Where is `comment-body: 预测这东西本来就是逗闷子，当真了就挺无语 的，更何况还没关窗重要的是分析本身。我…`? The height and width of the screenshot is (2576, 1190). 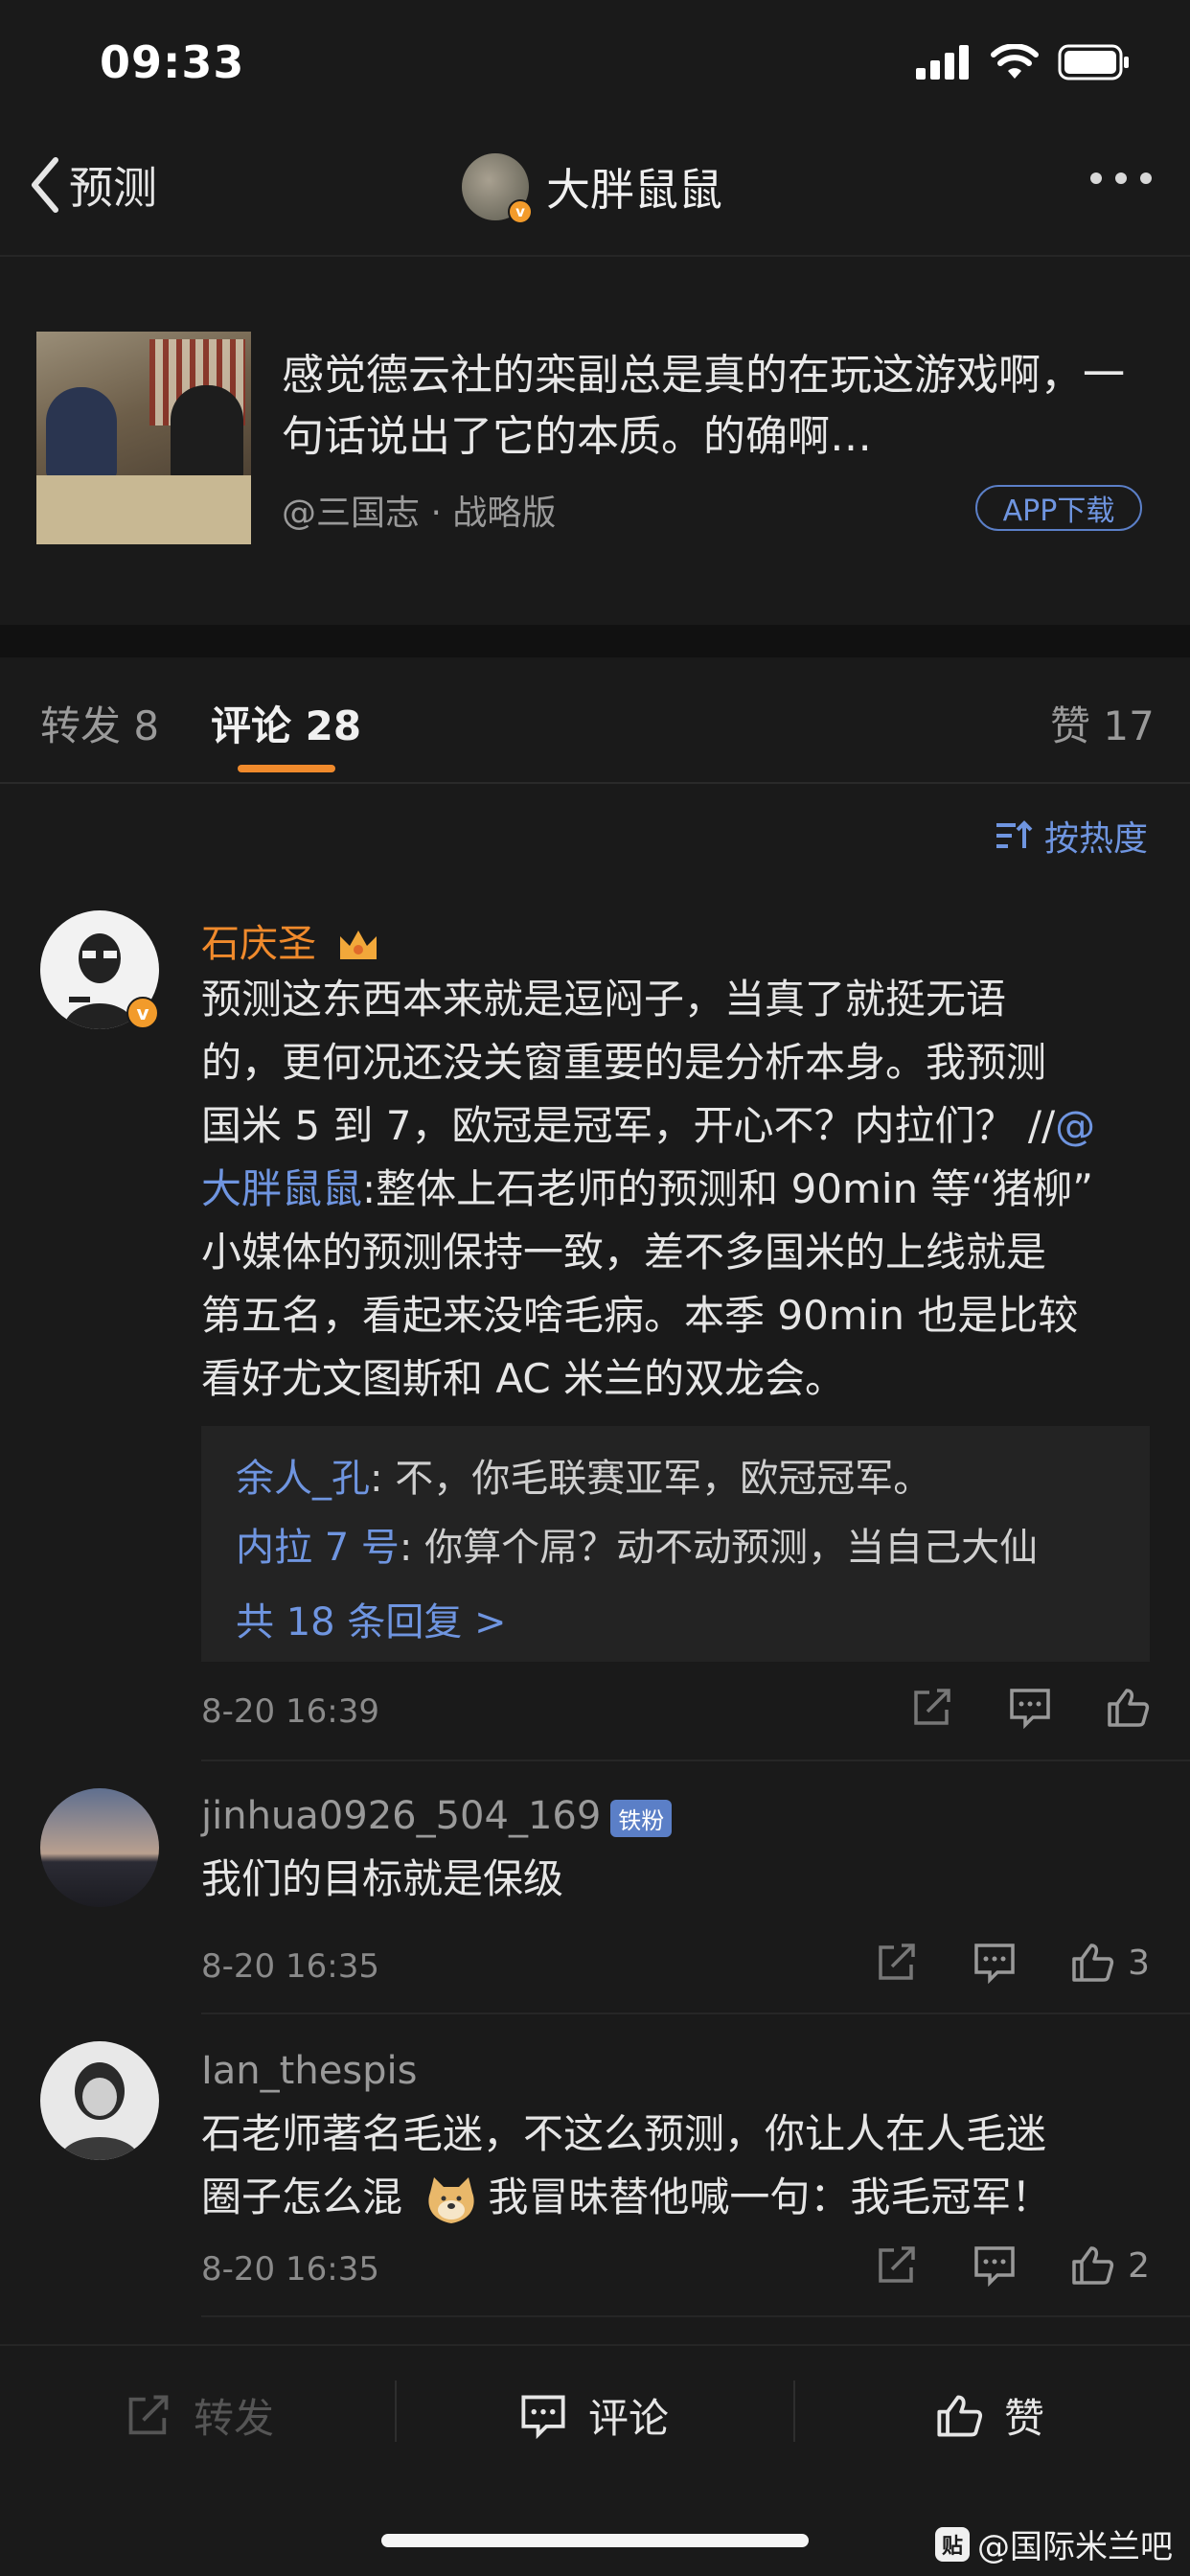
comment-body: 预测这东西本来就是逗闷子，当真了就挺无语 的，更何况还没关窗重要的是分析本身。我… is located at coordinates (680, 1189).